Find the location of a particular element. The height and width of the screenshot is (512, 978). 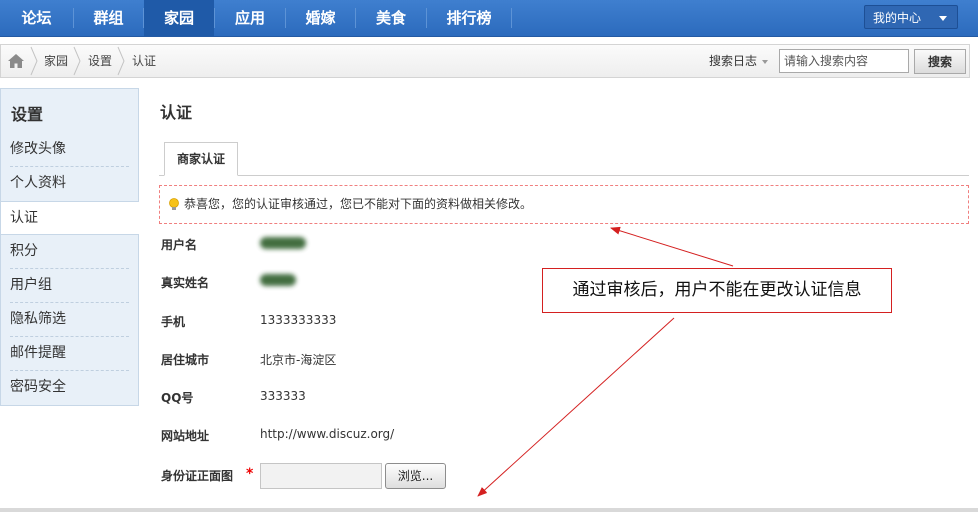

sidebar-item-profile: 个人资料 is located at coordinates (69, 184).